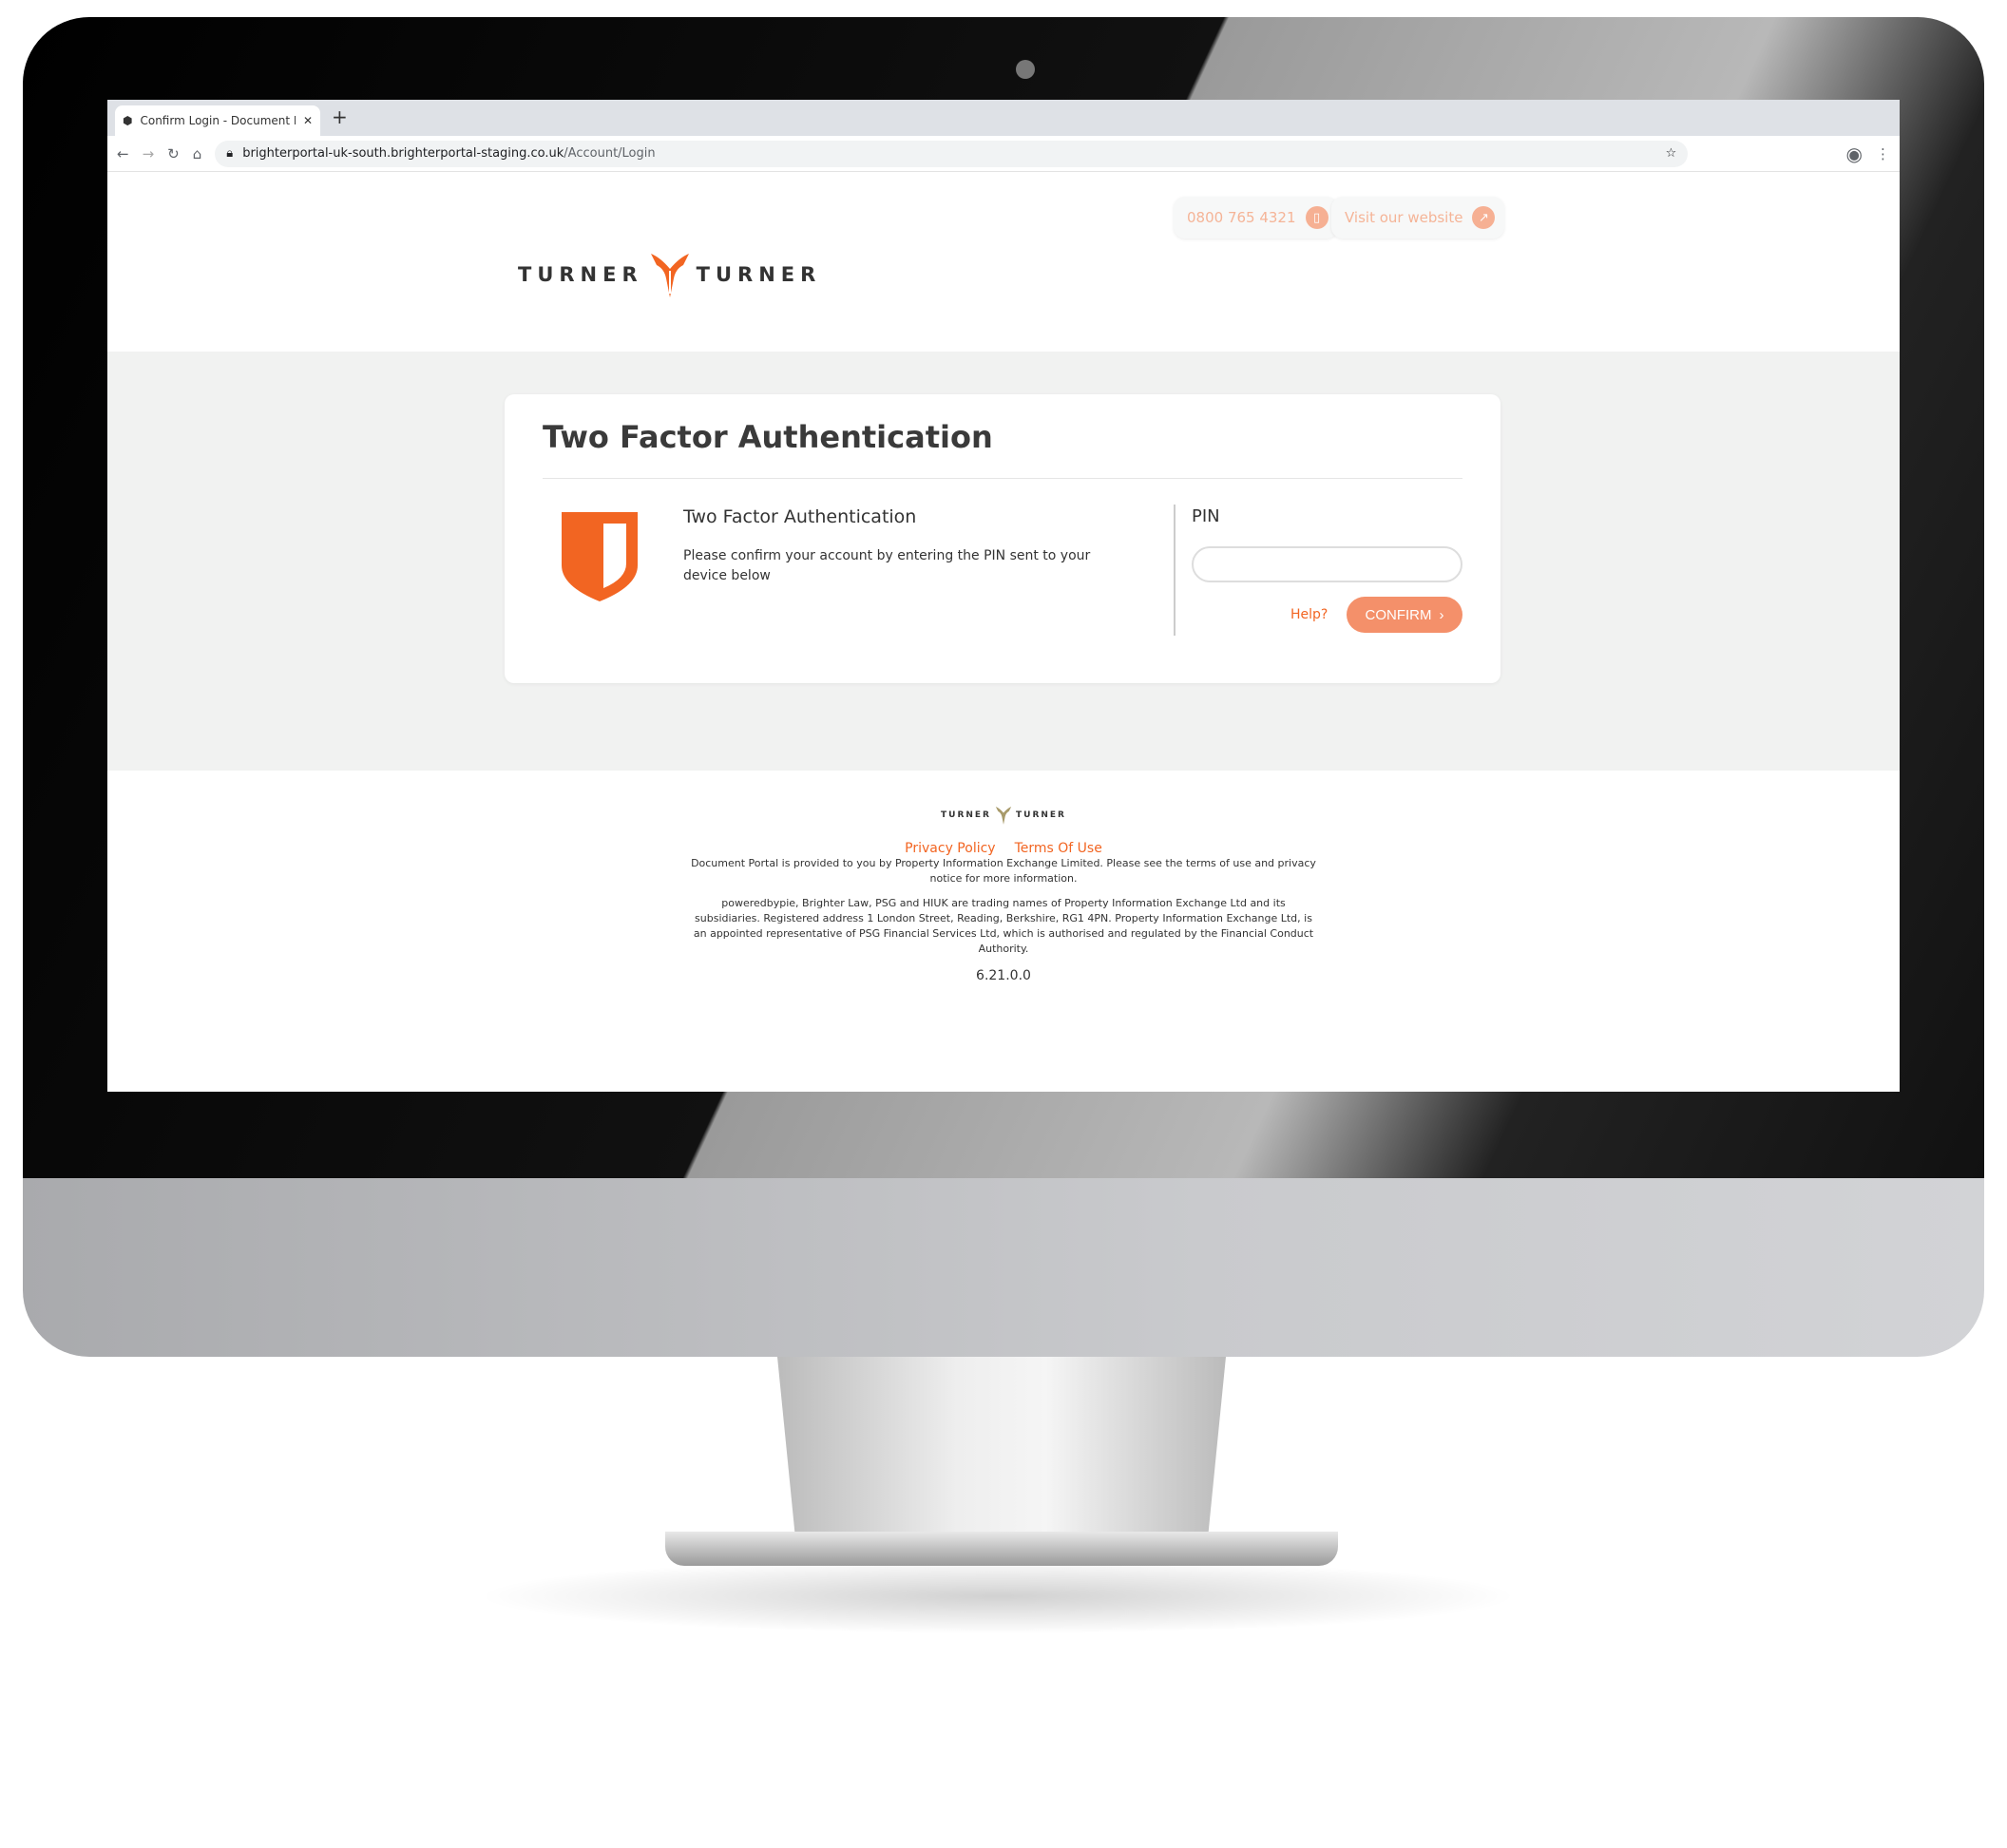 The width and height of the screenshot is (2007, 1848). I want to click on tab-title: Confirm Login - Document Portal, so click(218, 120).